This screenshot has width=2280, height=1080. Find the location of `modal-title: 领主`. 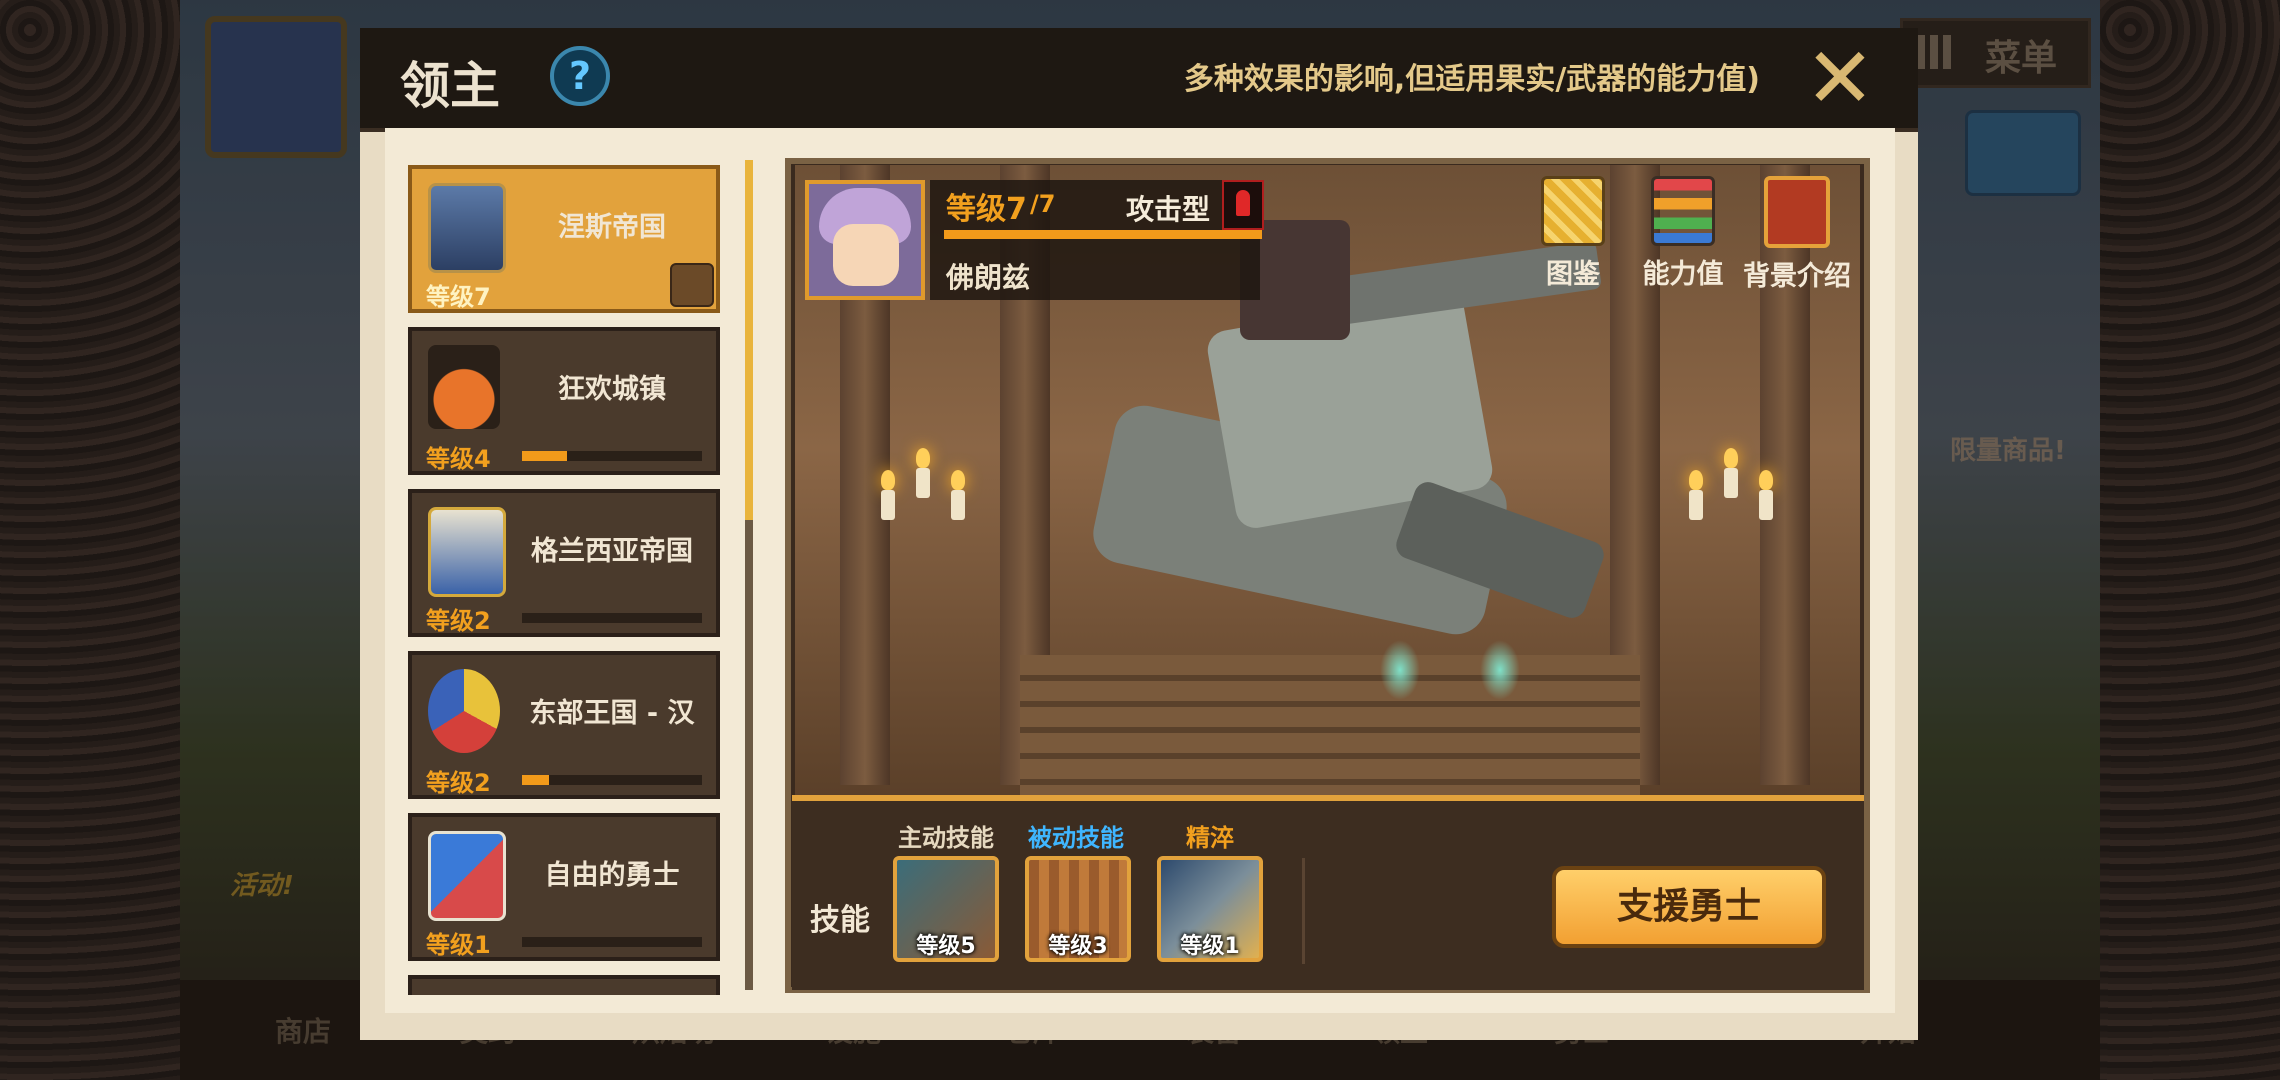

modal-title: 领主 is located at coordinates (450, 85).